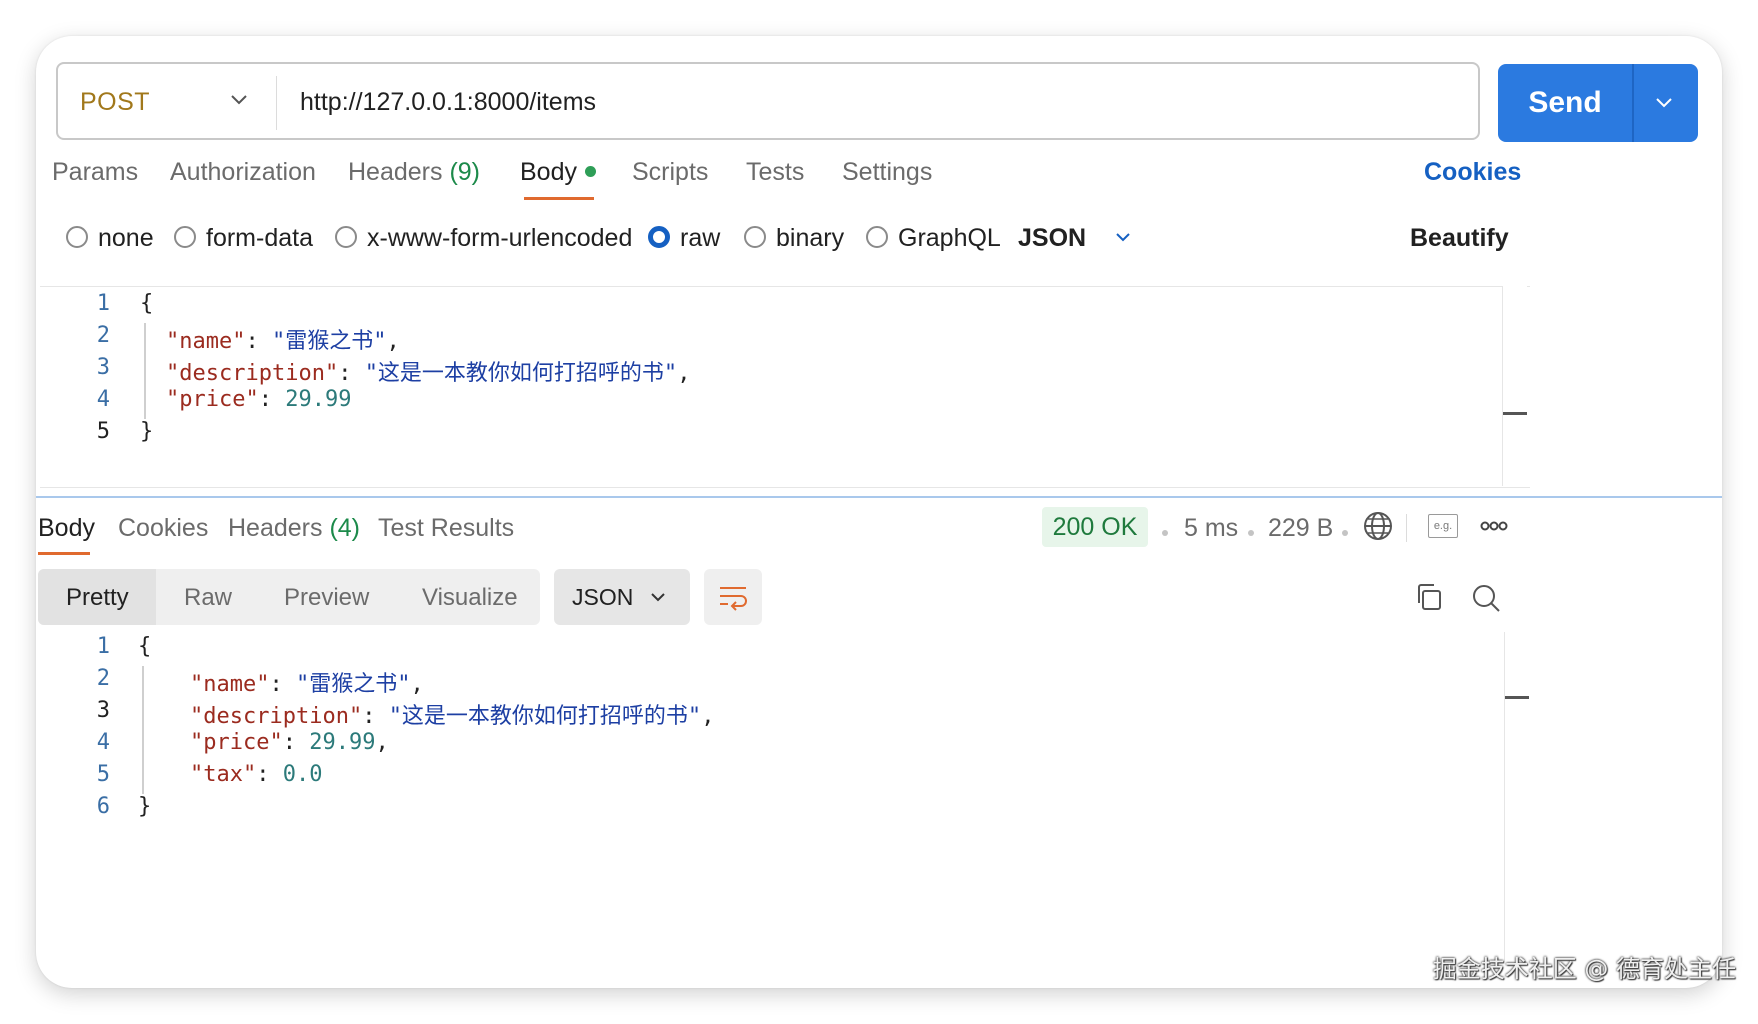  Describe the element at coordinates (283, 341) in the screenshot. I see `code-line: "name": "雷猴之书",` at that location.